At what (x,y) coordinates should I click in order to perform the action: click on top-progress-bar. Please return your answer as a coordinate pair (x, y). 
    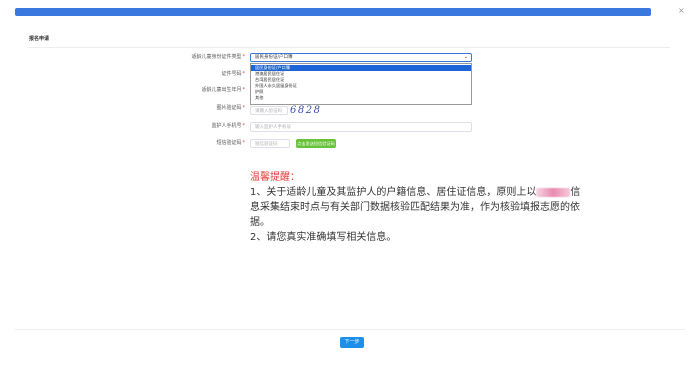
    Looking at the image, I should click on (333, 12).